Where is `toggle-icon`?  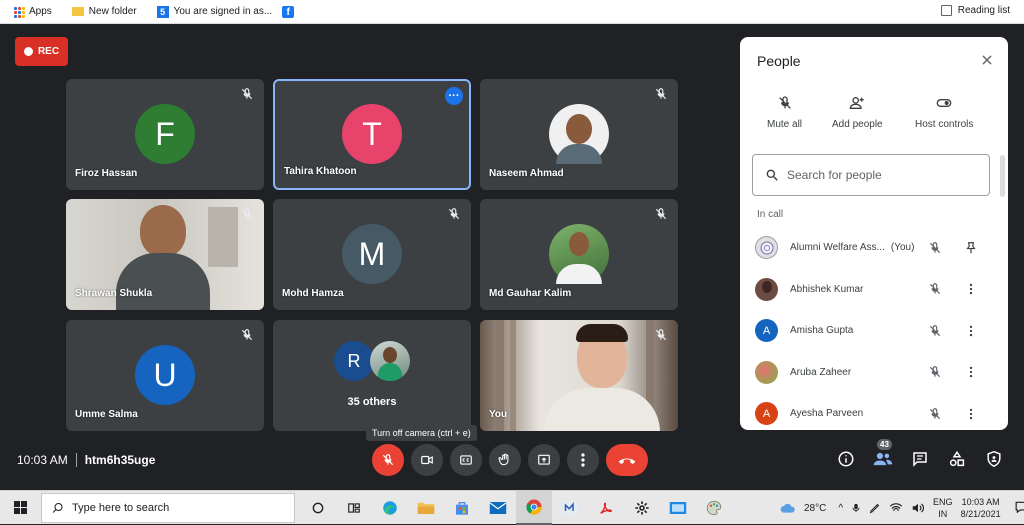
toggle-icon is located at coordinates (944, 103).